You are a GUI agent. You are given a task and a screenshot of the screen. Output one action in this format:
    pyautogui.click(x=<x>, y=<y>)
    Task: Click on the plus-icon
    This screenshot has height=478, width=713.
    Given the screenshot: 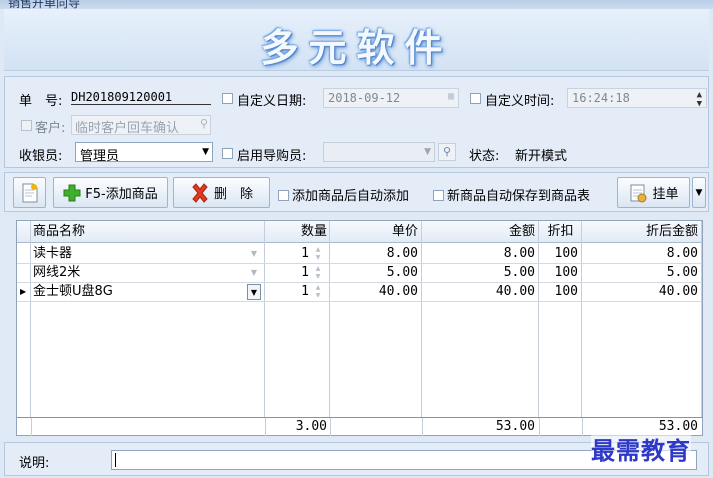 What is the action you would take?
    pyautogui.click(x=72, y=193)
    